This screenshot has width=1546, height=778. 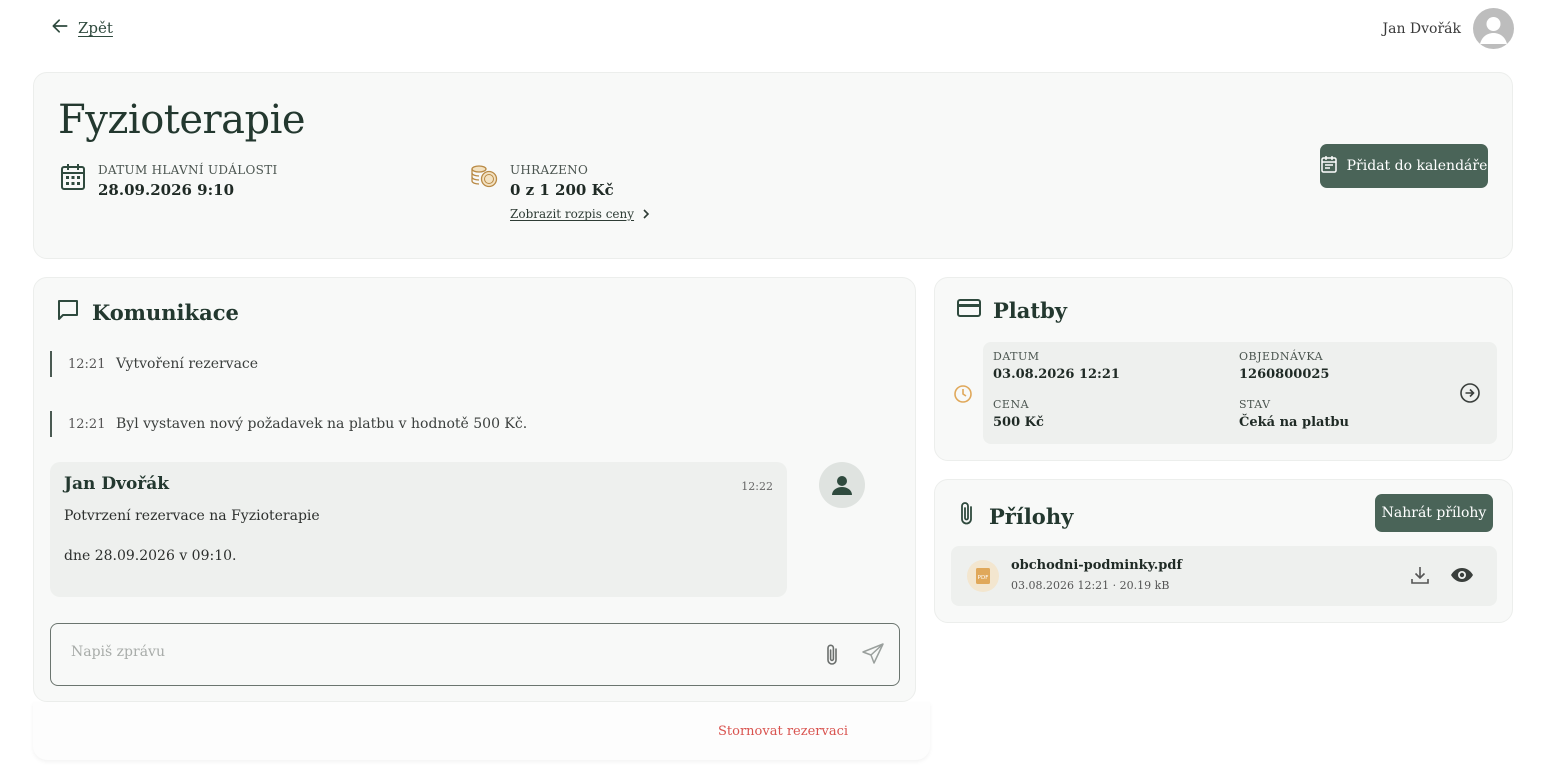 What do you see at coordinates (1284, 374) in the screenshot?
I see `payment-order-value: 1260800025` at bounding box center [1284, 374].